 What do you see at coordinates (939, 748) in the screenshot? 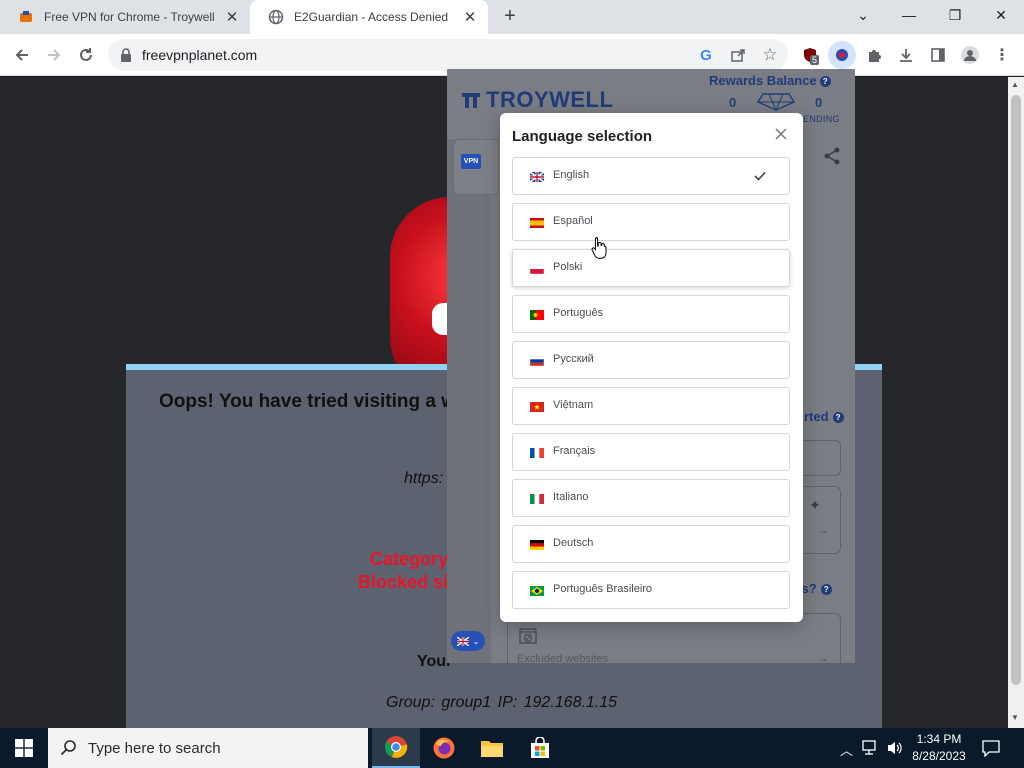
I see `taskbar-clock: 1:34 PM 8/28/2023` at bounding box center [939, 748].